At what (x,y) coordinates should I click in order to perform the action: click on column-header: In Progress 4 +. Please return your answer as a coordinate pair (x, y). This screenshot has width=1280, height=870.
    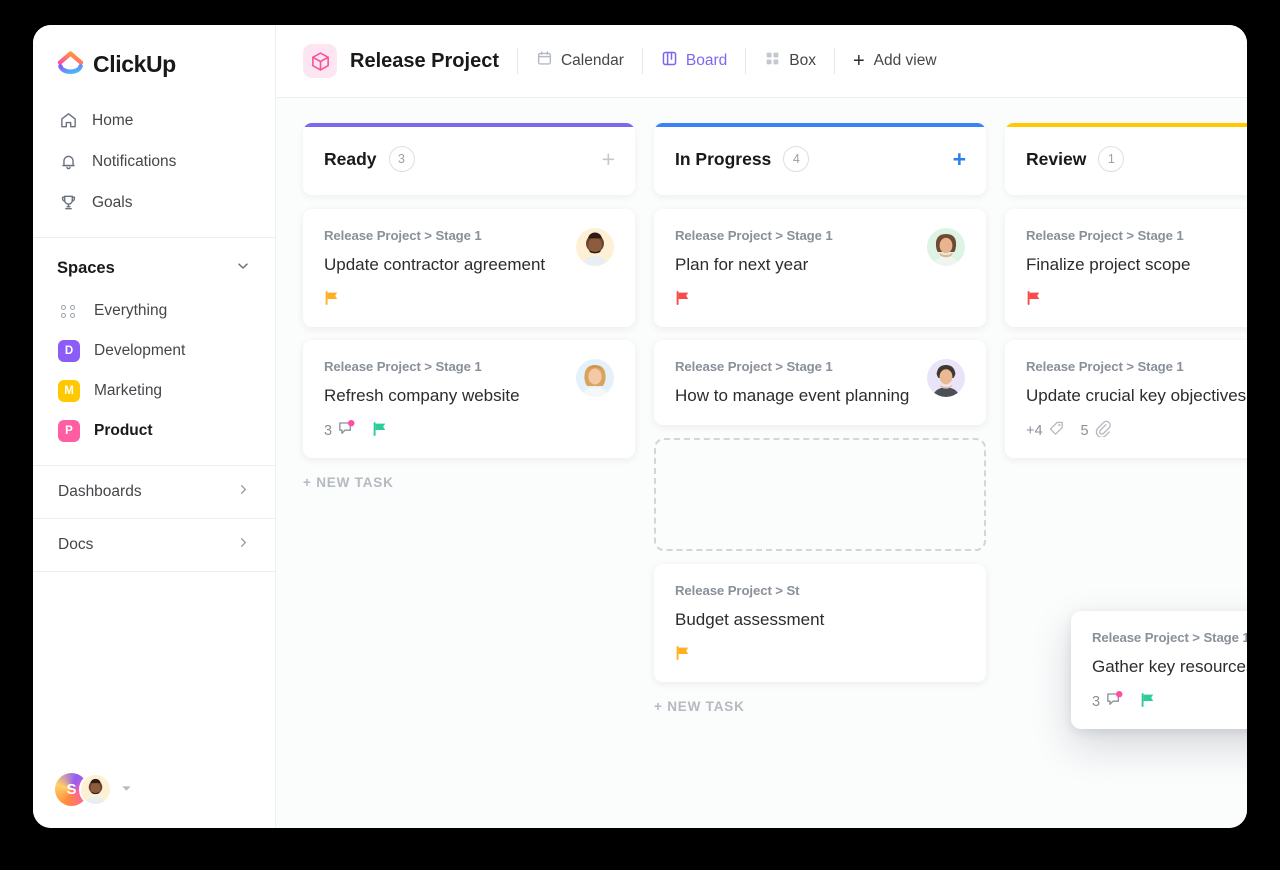
    Looking at the image, I should click on (820, 159).